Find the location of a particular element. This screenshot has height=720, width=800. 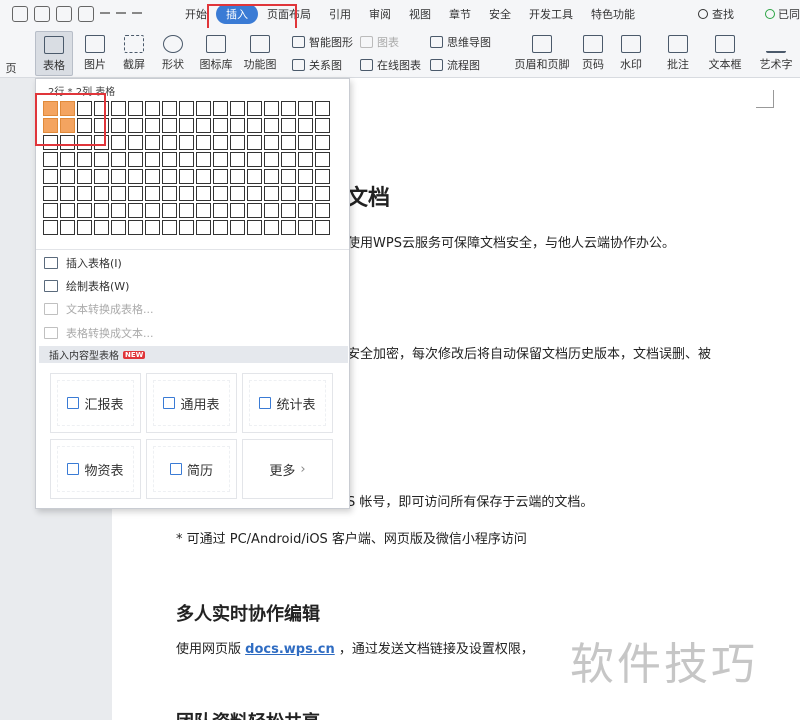

tab-8: 开发工具 is located at coordinates (551, 14).